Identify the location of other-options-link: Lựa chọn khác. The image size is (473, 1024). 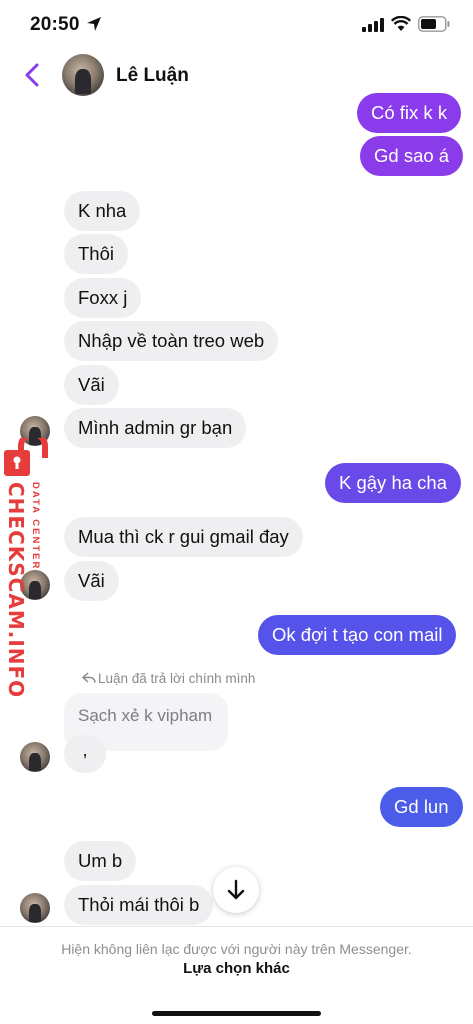
(236, 968).